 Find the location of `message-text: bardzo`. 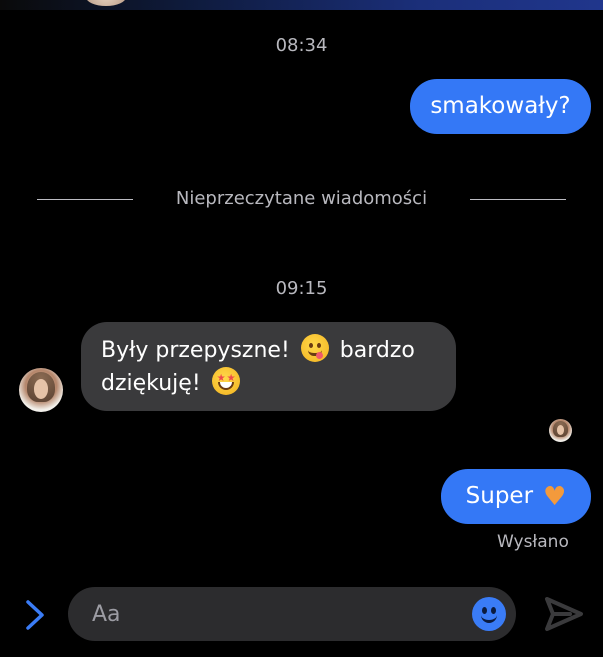

message-text: bardzo is located at coordinates (377, 350).